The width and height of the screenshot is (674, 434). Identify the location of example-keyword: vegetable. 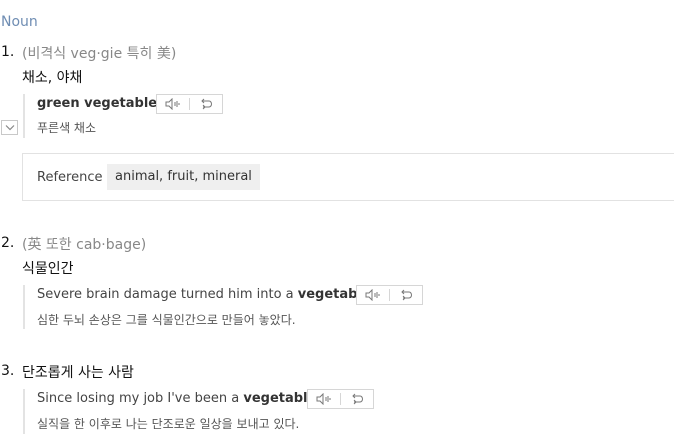
(280, 398).